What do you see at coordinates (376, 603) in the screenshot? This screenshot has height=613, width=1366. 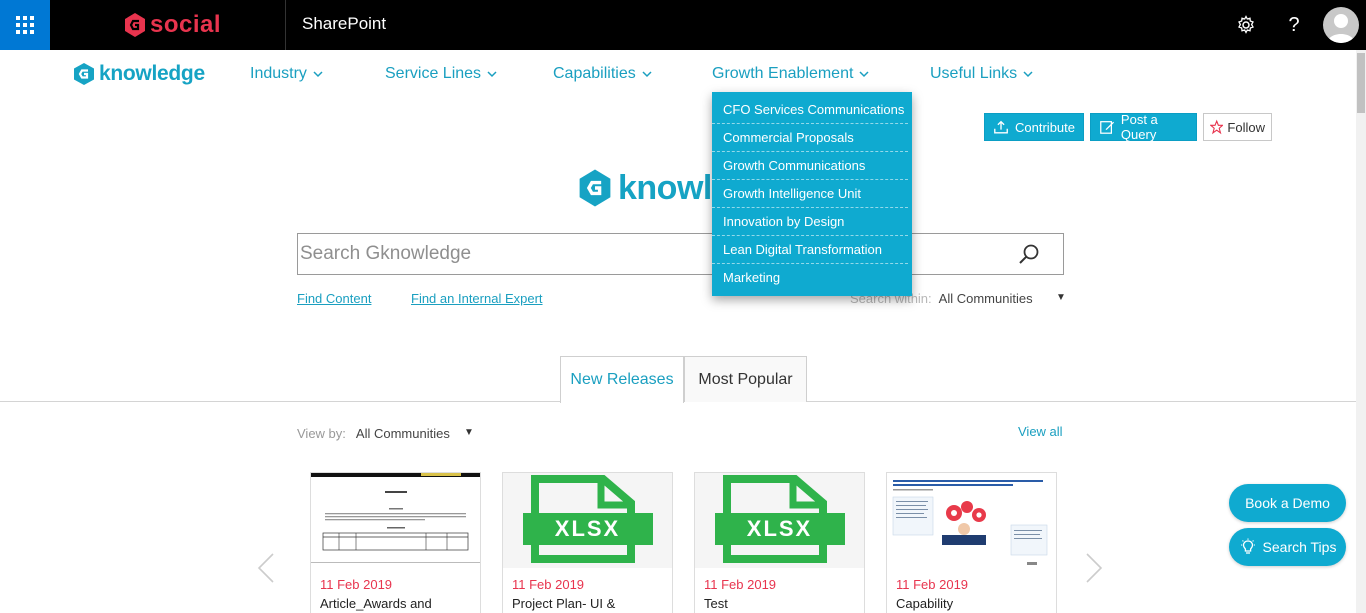 I see `card-title: Article_Awards and` at bounding box center [376, 603].